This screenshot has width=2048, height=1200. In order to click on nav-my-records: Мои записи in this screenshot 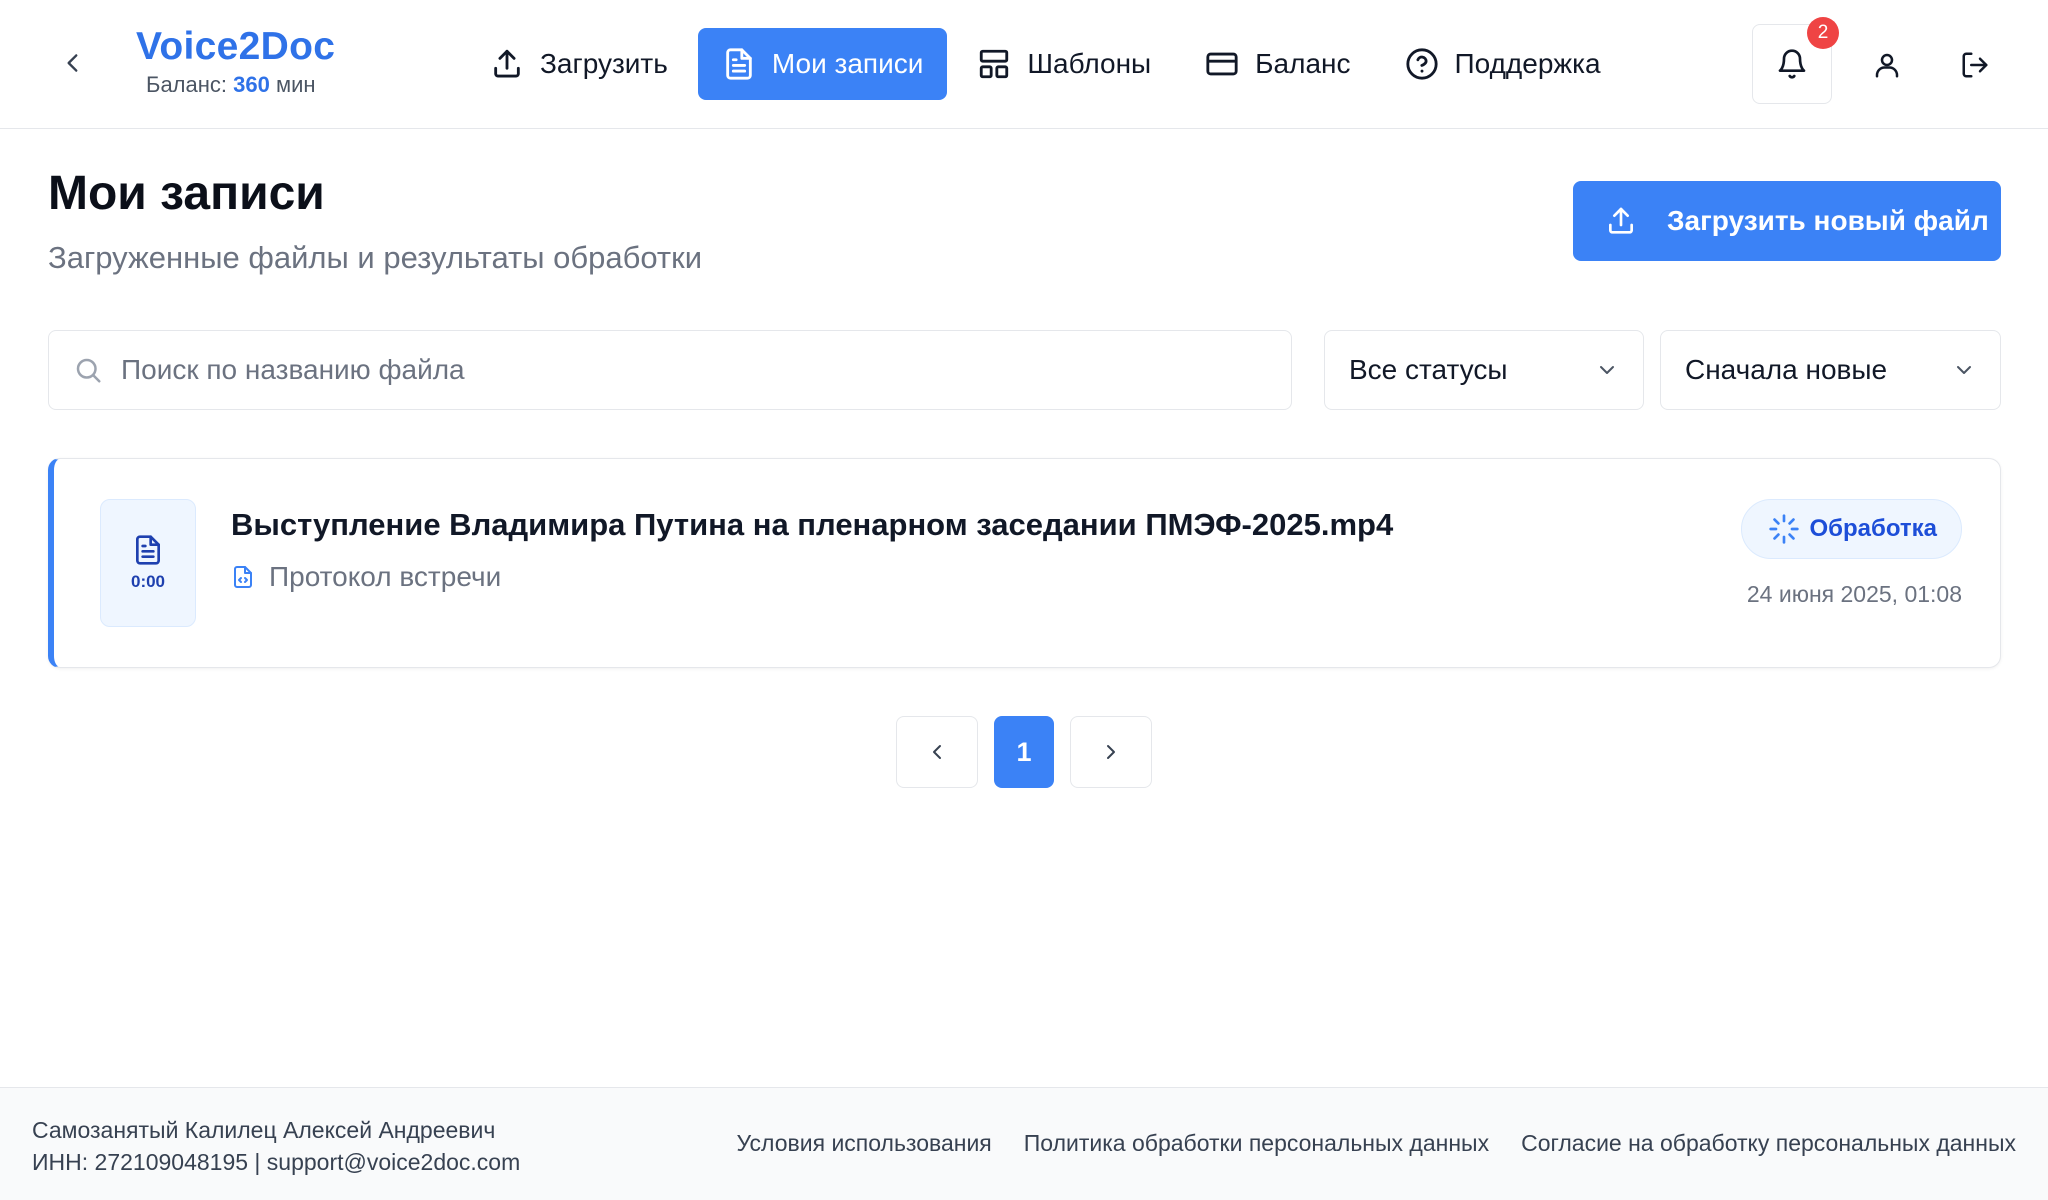, I will do `click(822, 64)`.